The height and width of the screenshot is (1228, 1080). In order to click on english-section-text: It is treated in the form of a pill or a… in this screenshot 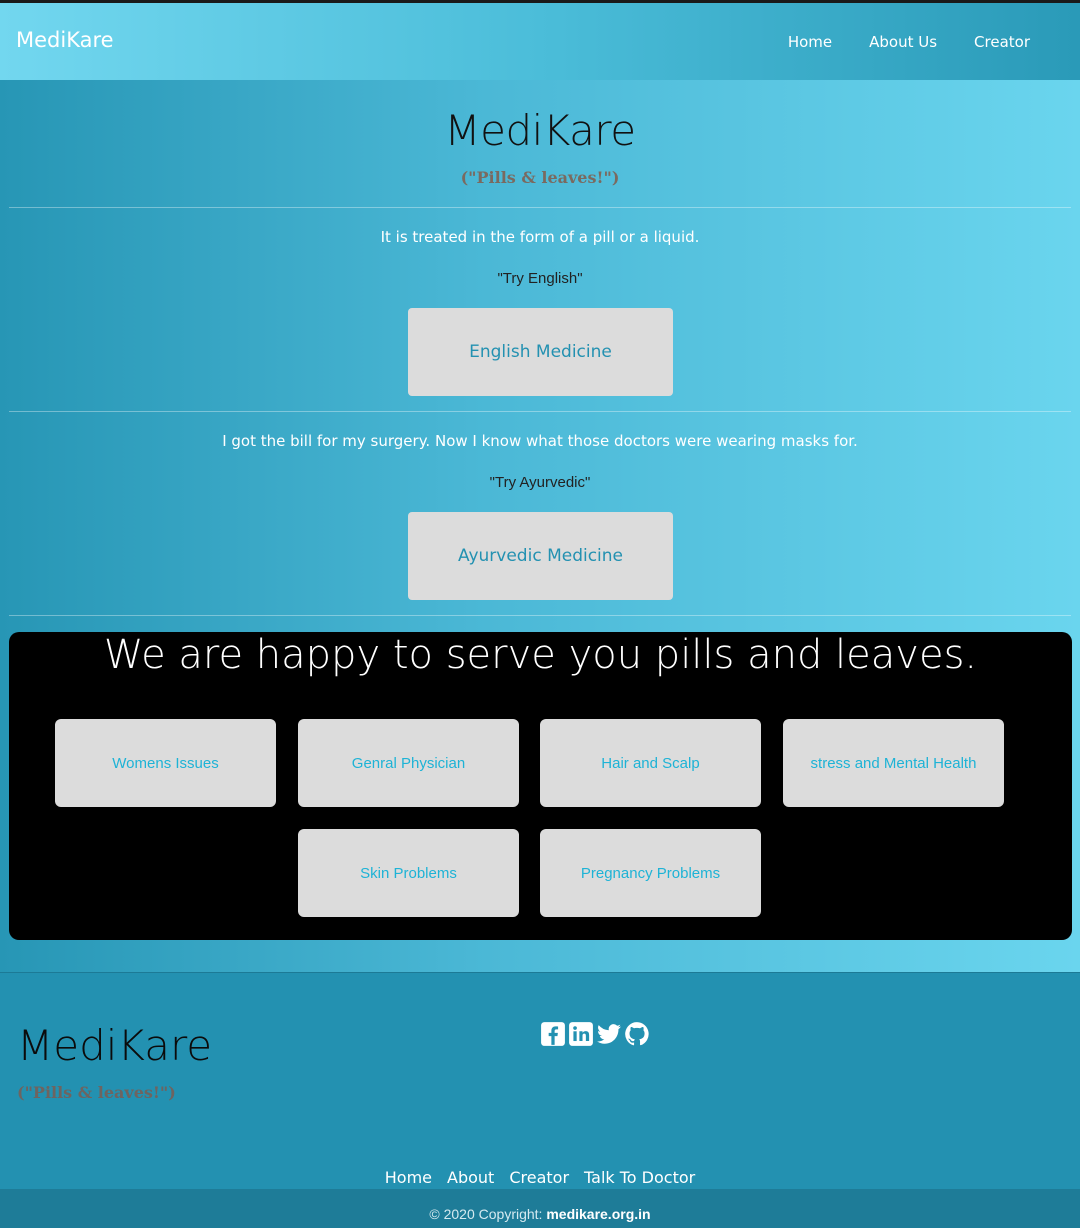, I will do `click(540, 237)`.